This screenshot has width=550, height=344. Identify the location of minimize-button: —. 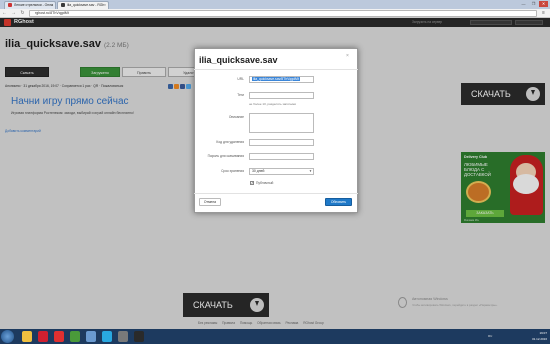
(523, 4).